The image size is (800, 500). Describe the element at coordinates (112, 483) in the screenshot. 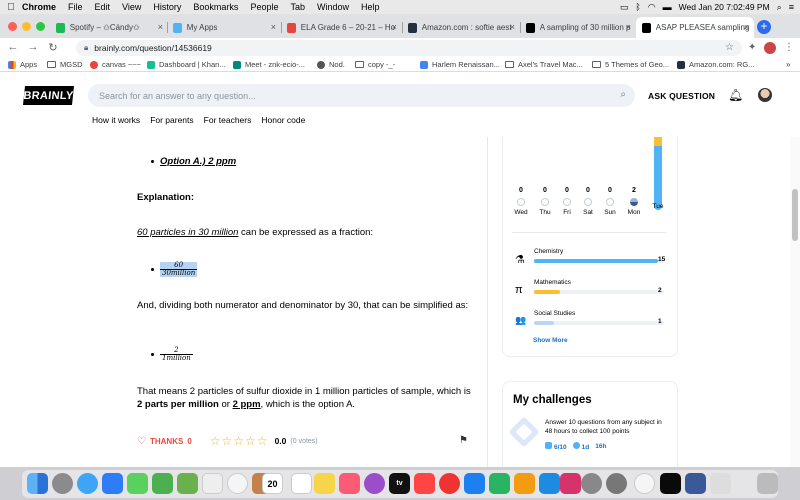

I see `mail-icon` at that location.